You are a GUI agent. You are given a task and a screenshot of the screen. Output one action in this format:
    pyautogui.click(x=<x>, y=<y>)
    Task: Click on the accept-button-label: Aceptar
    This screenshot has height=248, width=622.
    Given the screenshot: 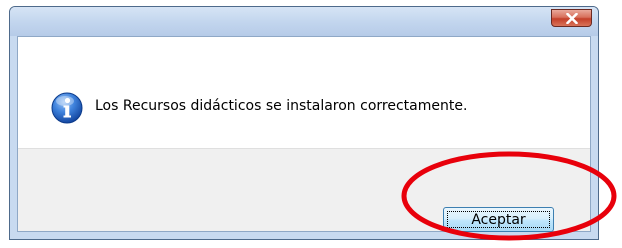 What is the action you would take?
    pyautogui.click(x=498, y=219)
    